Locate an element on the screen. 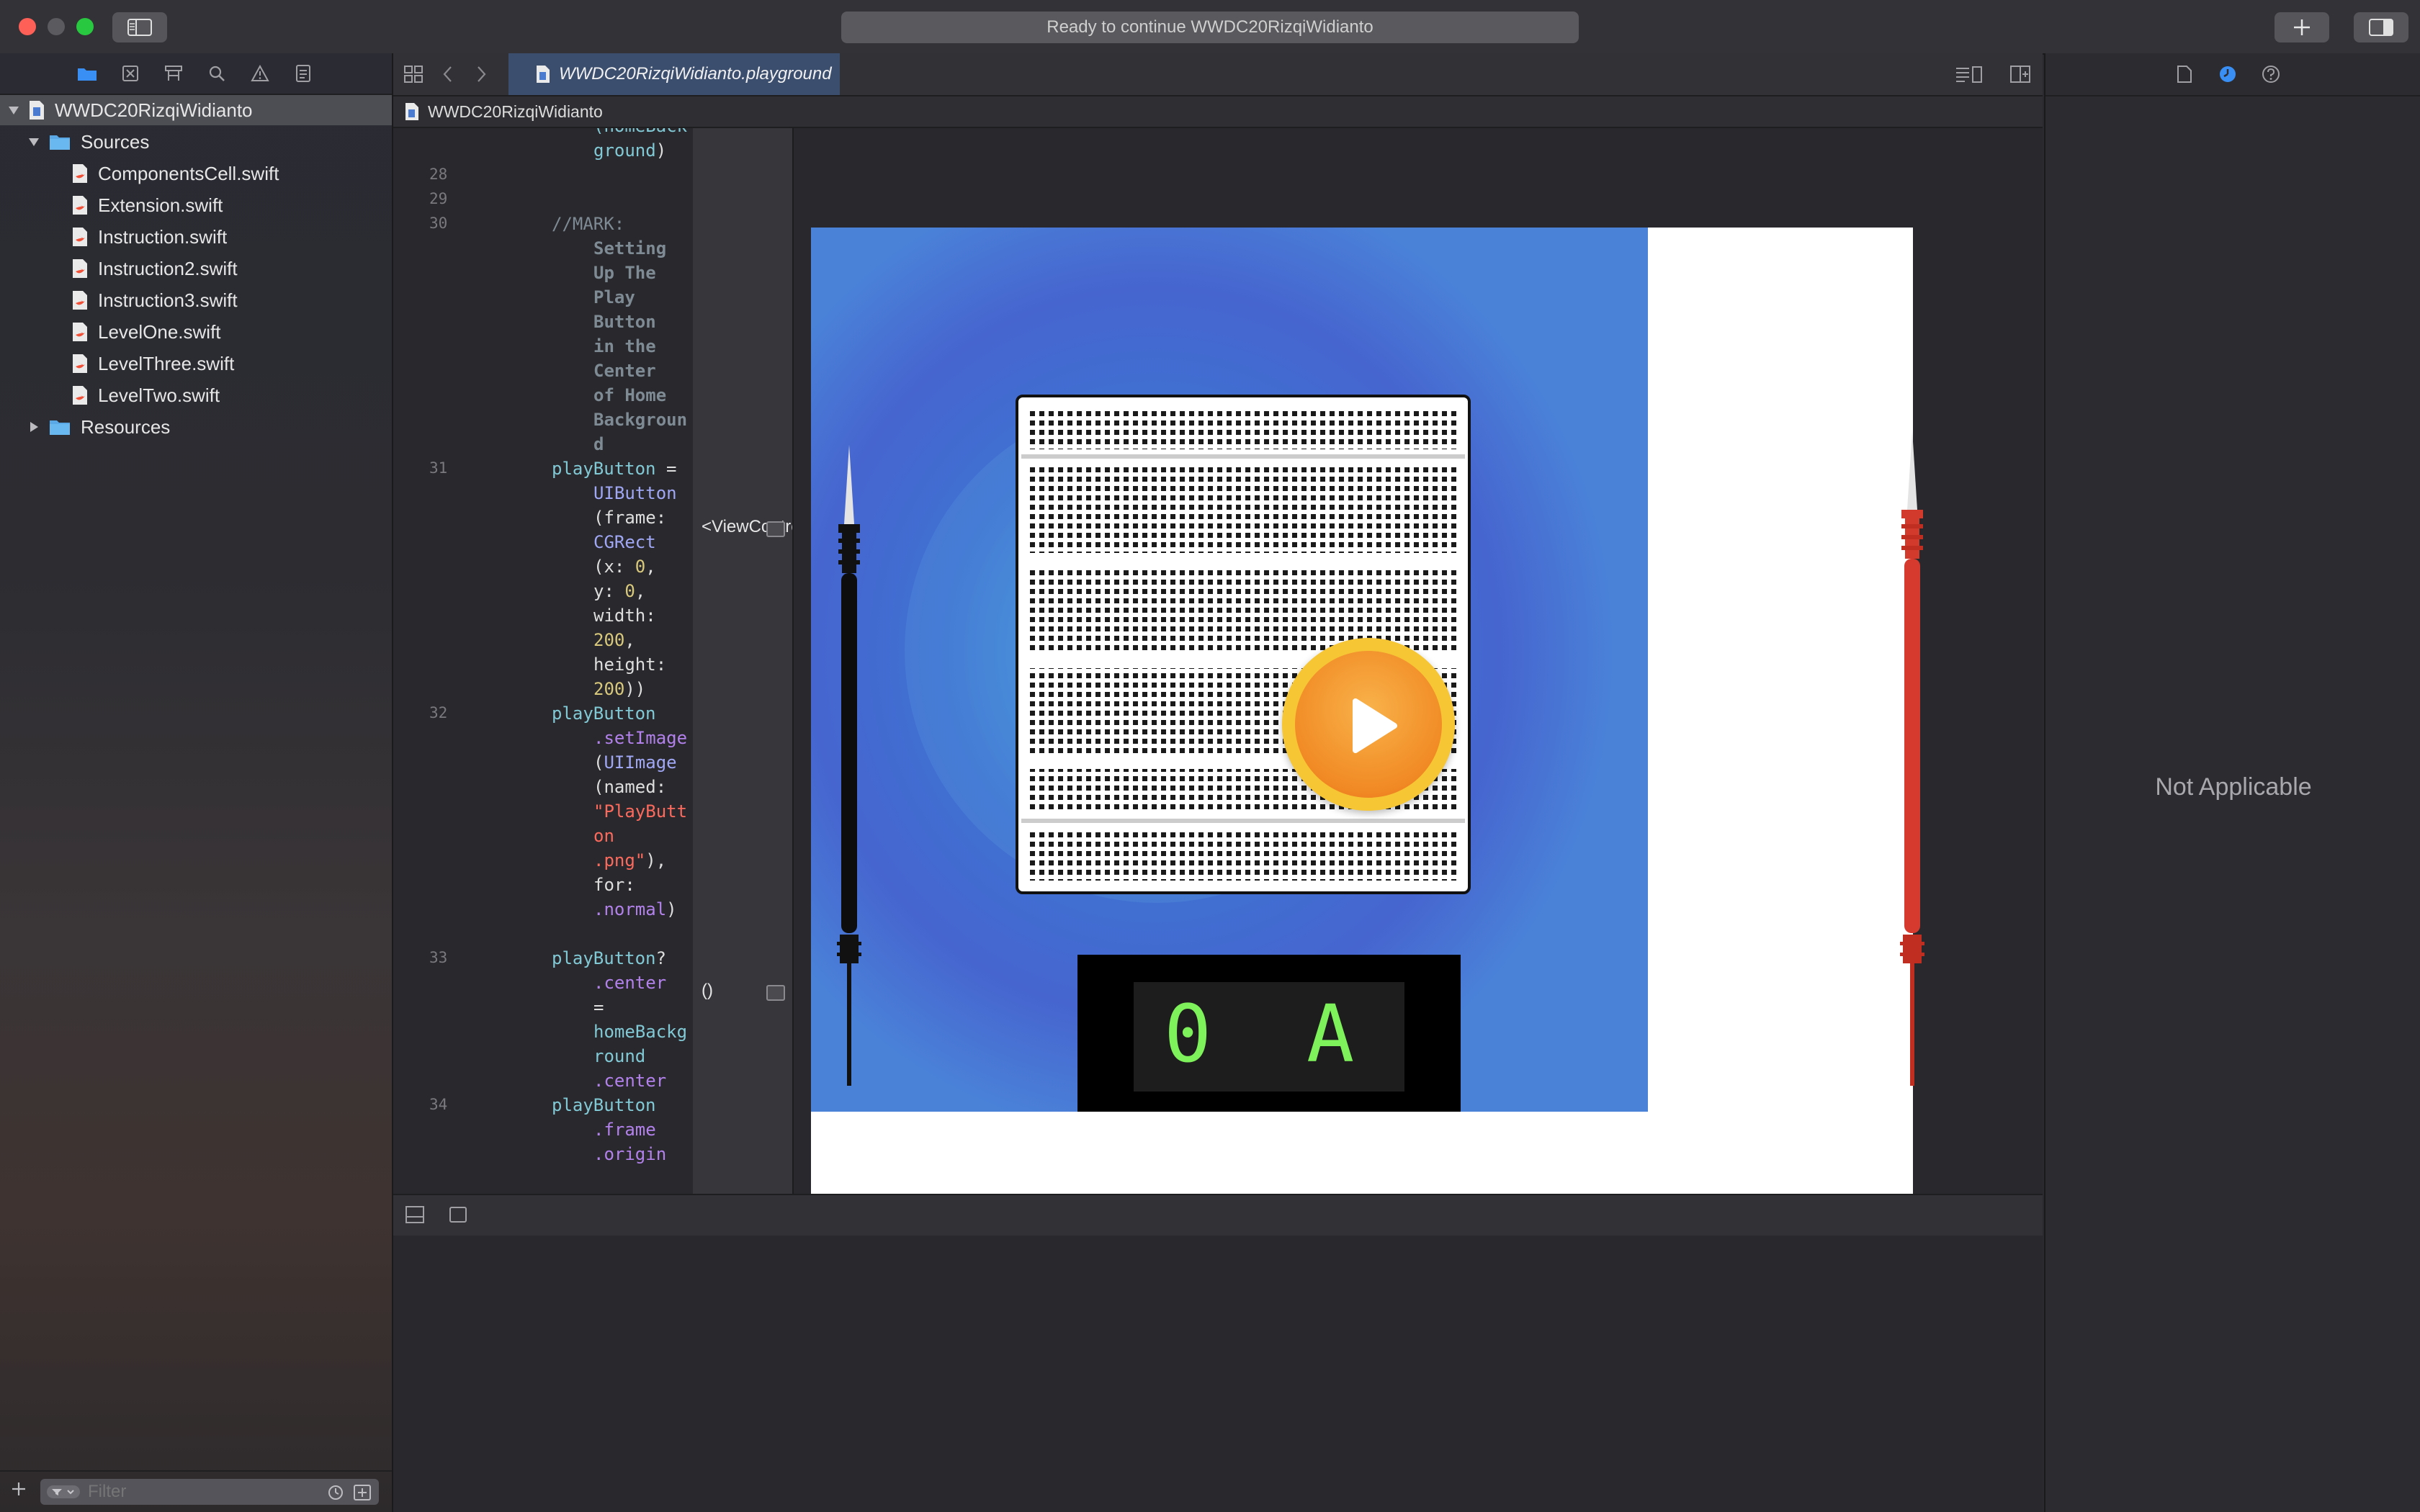 The image size is (2420, 1512). tab-playground: WWDC20RizqiWidianto.playground is located at coordinates (674, 74).